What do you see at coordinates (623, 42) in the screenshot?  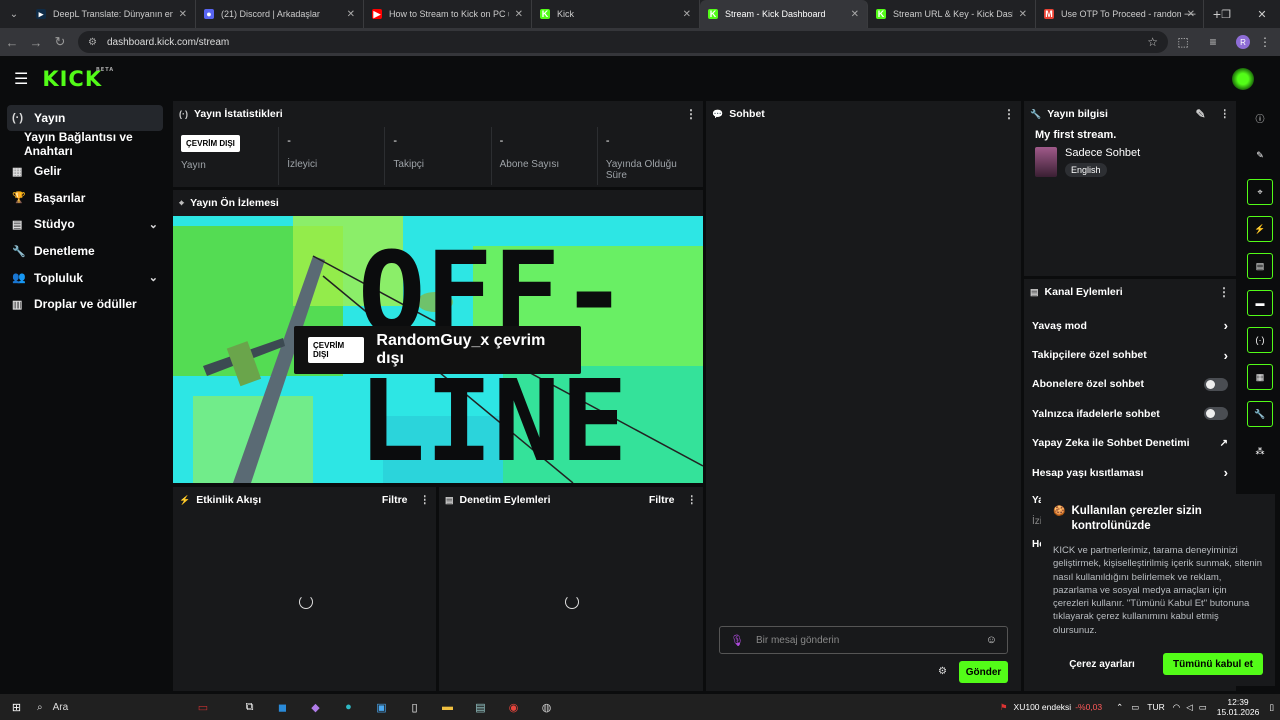 I see `url-field: ⚙ dashboard.kick.com/stream ☆` at bounding box center [623, 42].